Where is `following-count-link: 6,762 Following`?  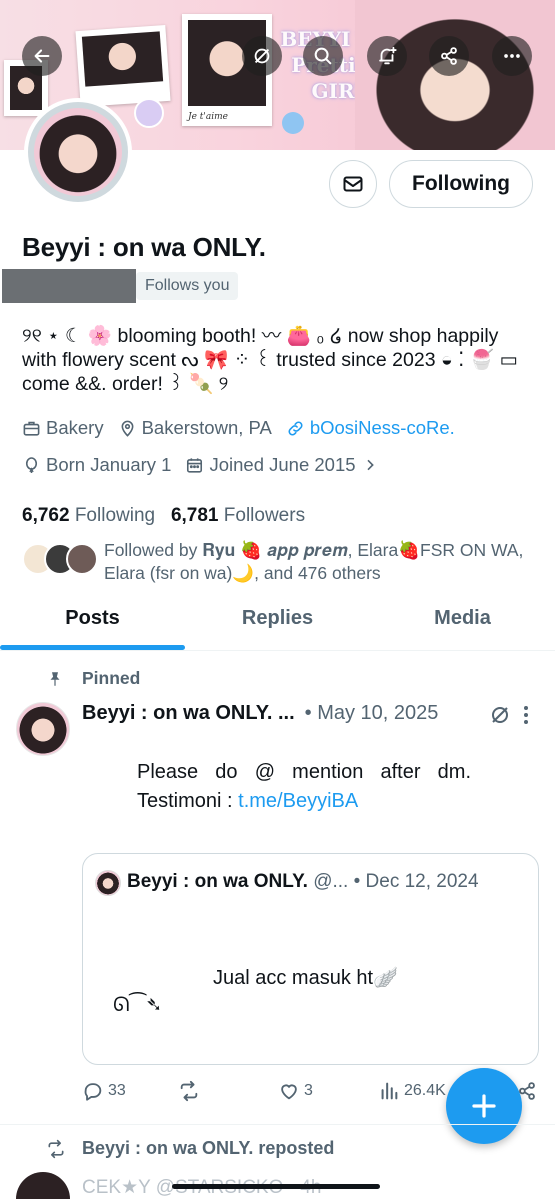
following-count-link: 6,762 Following is located at coordinates (88, 515).